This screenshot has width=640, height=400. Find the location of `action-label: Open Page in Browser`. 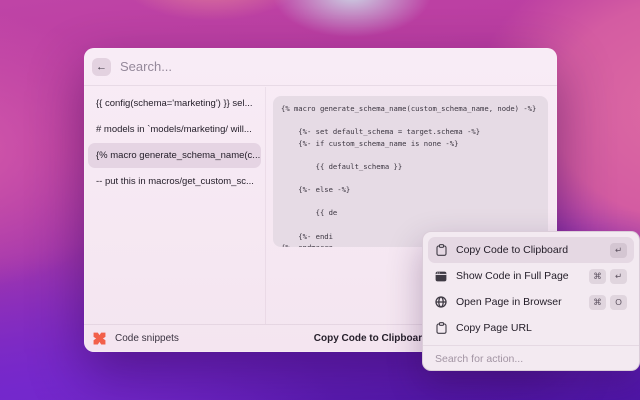

action-label: Open Page in Browser is located at coordinates (509, 302).